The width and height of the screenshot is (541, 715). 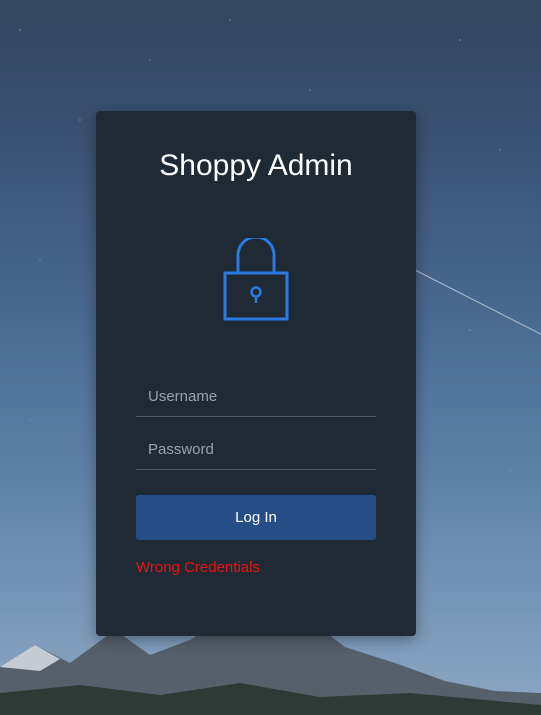 I want to click on username-input, so click(x=256, y=396).